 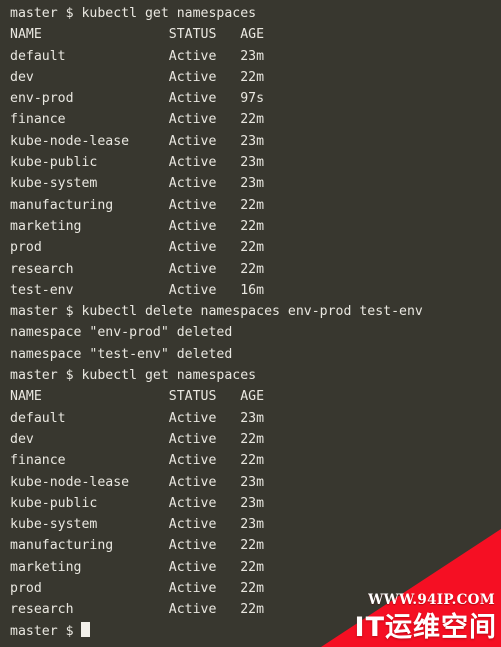 What do you see at coordinates (85, 629) in the screenshot?
I see `text-cursor` at bounding box center [85, 629].